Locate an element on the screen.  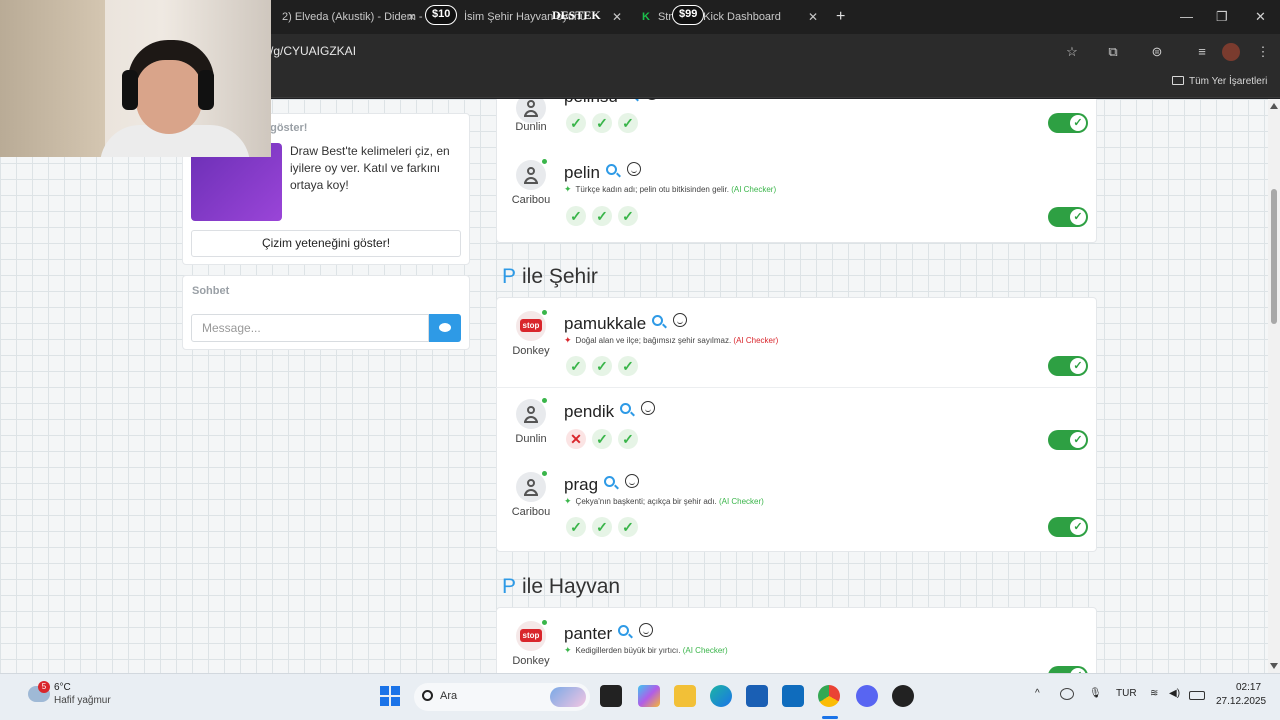
outlook-icon is located at coordinates (793, 696).